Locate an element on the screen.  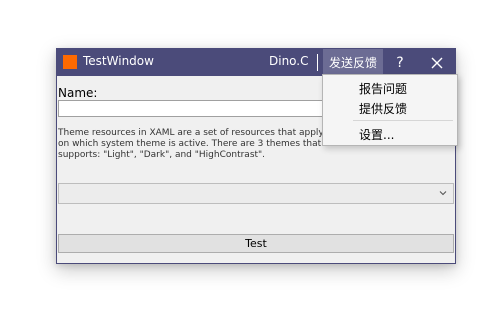
close-icon is located at coordinates (437, 62).